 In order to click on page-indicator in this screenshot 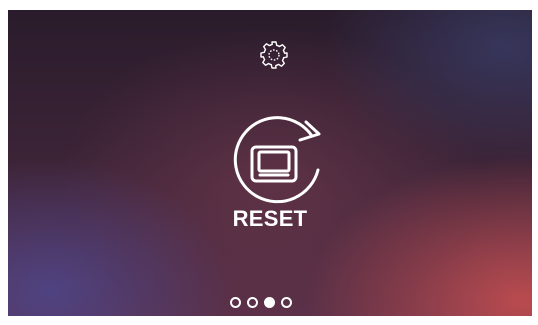, I will do `click(273, 302)`.